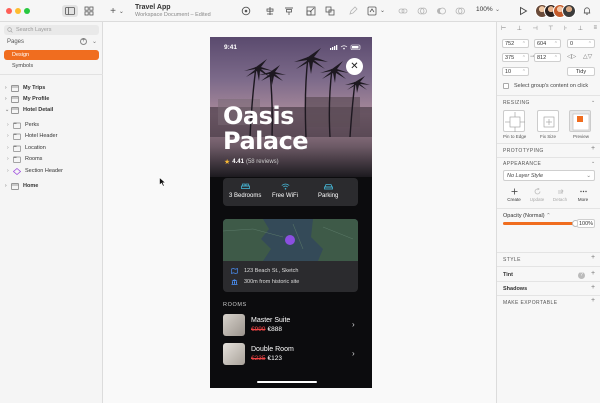 The width and height of the screenshot is (600, 403). What do you see at coordinates (593, 257) in the screenshot?
I see `add-style-icon: +` at bounding box center [593, 257].